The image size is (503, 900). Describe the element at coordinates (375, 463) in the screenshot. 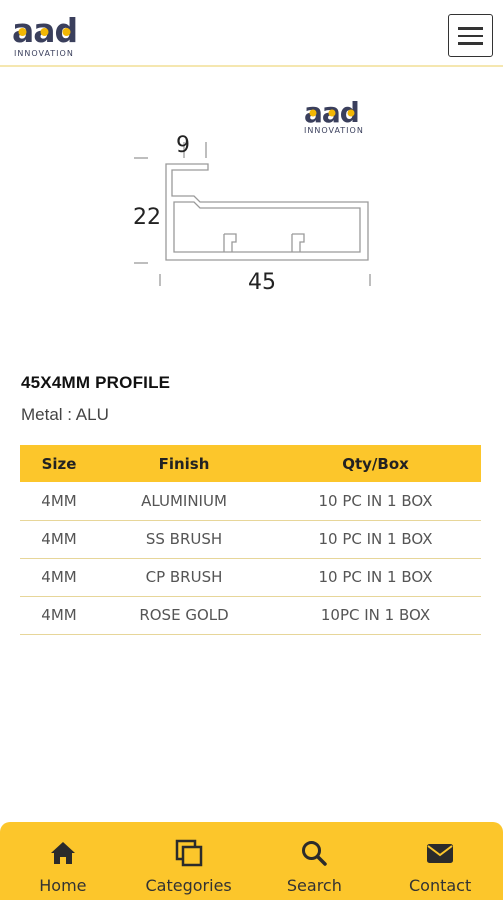

I see `column-header-qty: Qty/Box` at that location.